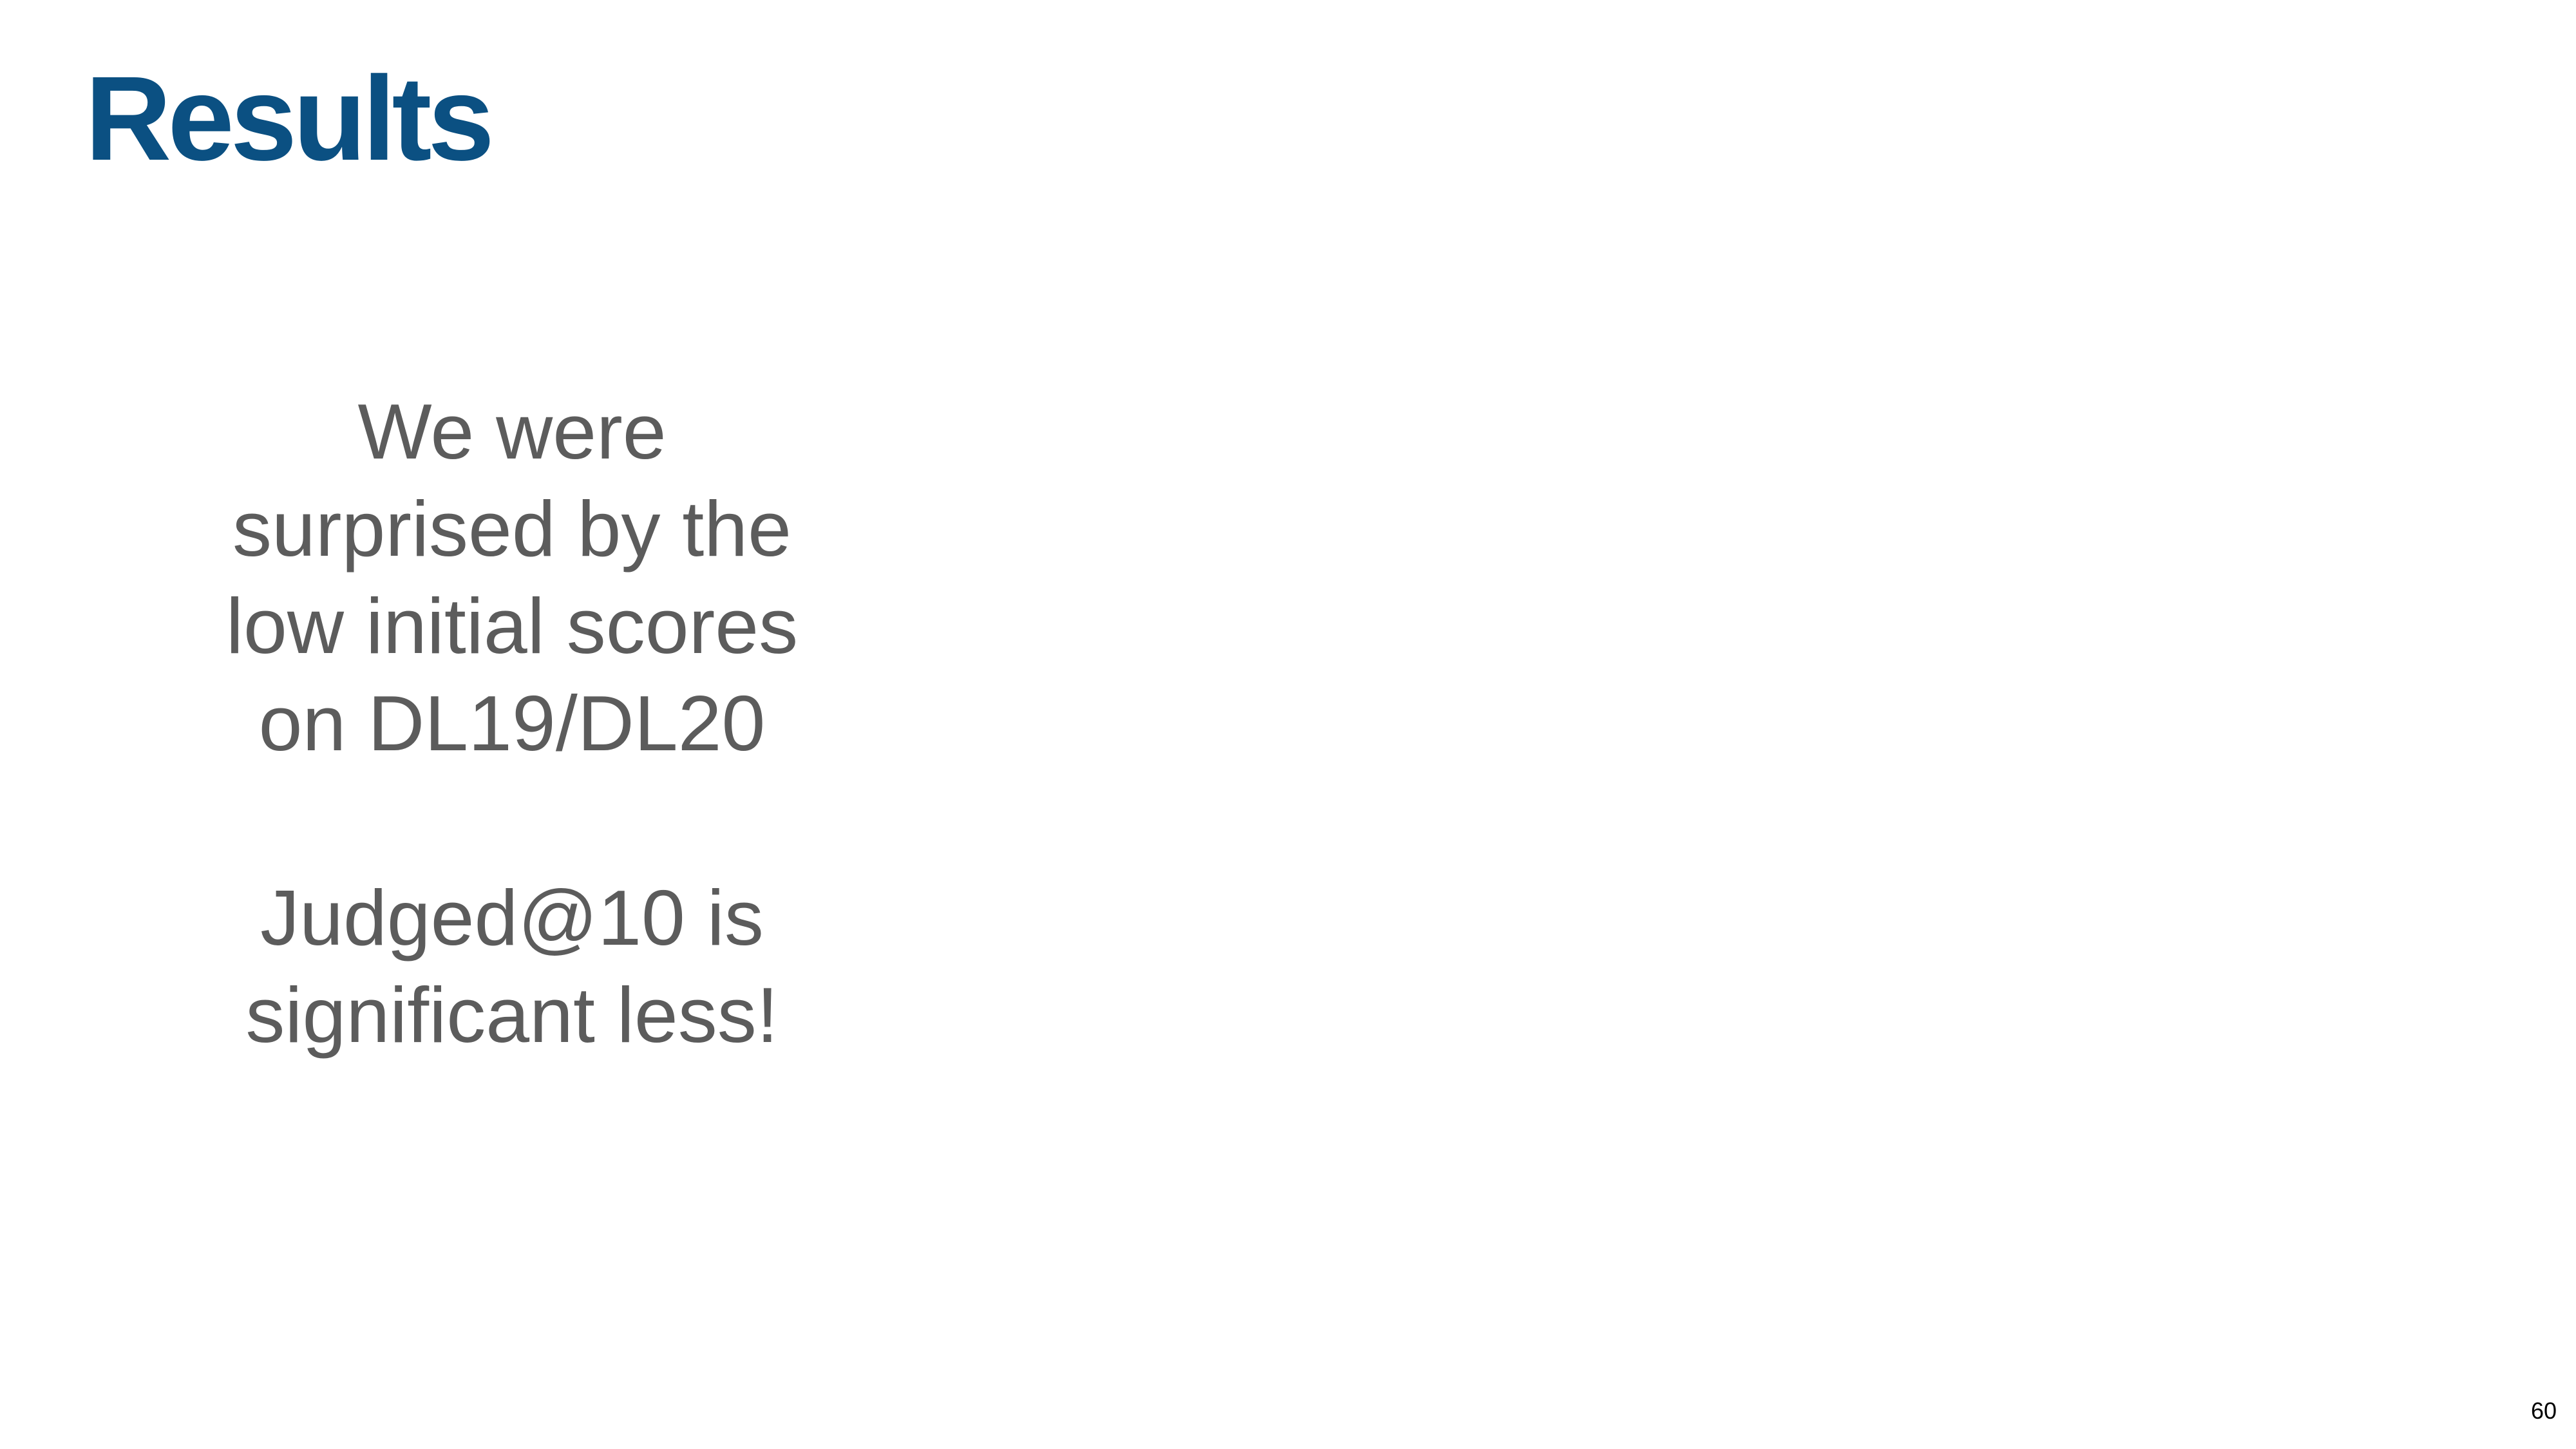 Image resolution: width=2576 pixels, height=1449 pixels. Describe the element at coordinates (512, 431) in the screenshot. I see `body-line: We were` at that location.